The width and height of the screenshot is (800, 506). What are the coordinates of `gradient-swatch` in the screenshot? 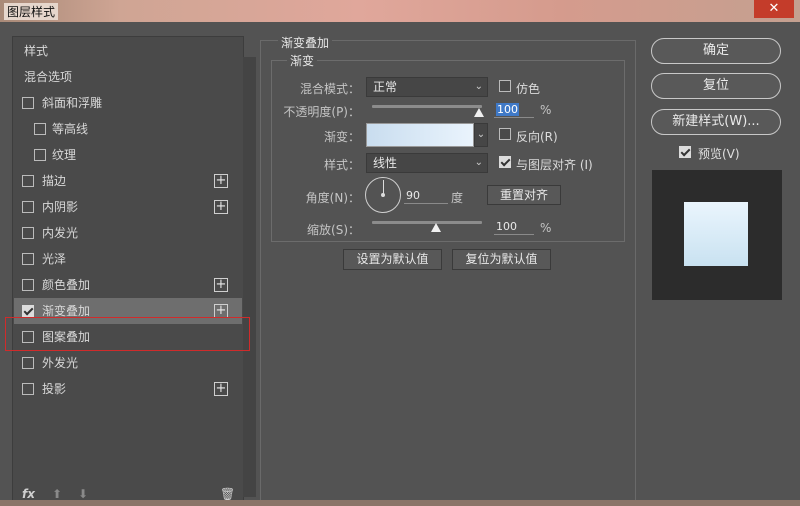 It's located at (420, 135).